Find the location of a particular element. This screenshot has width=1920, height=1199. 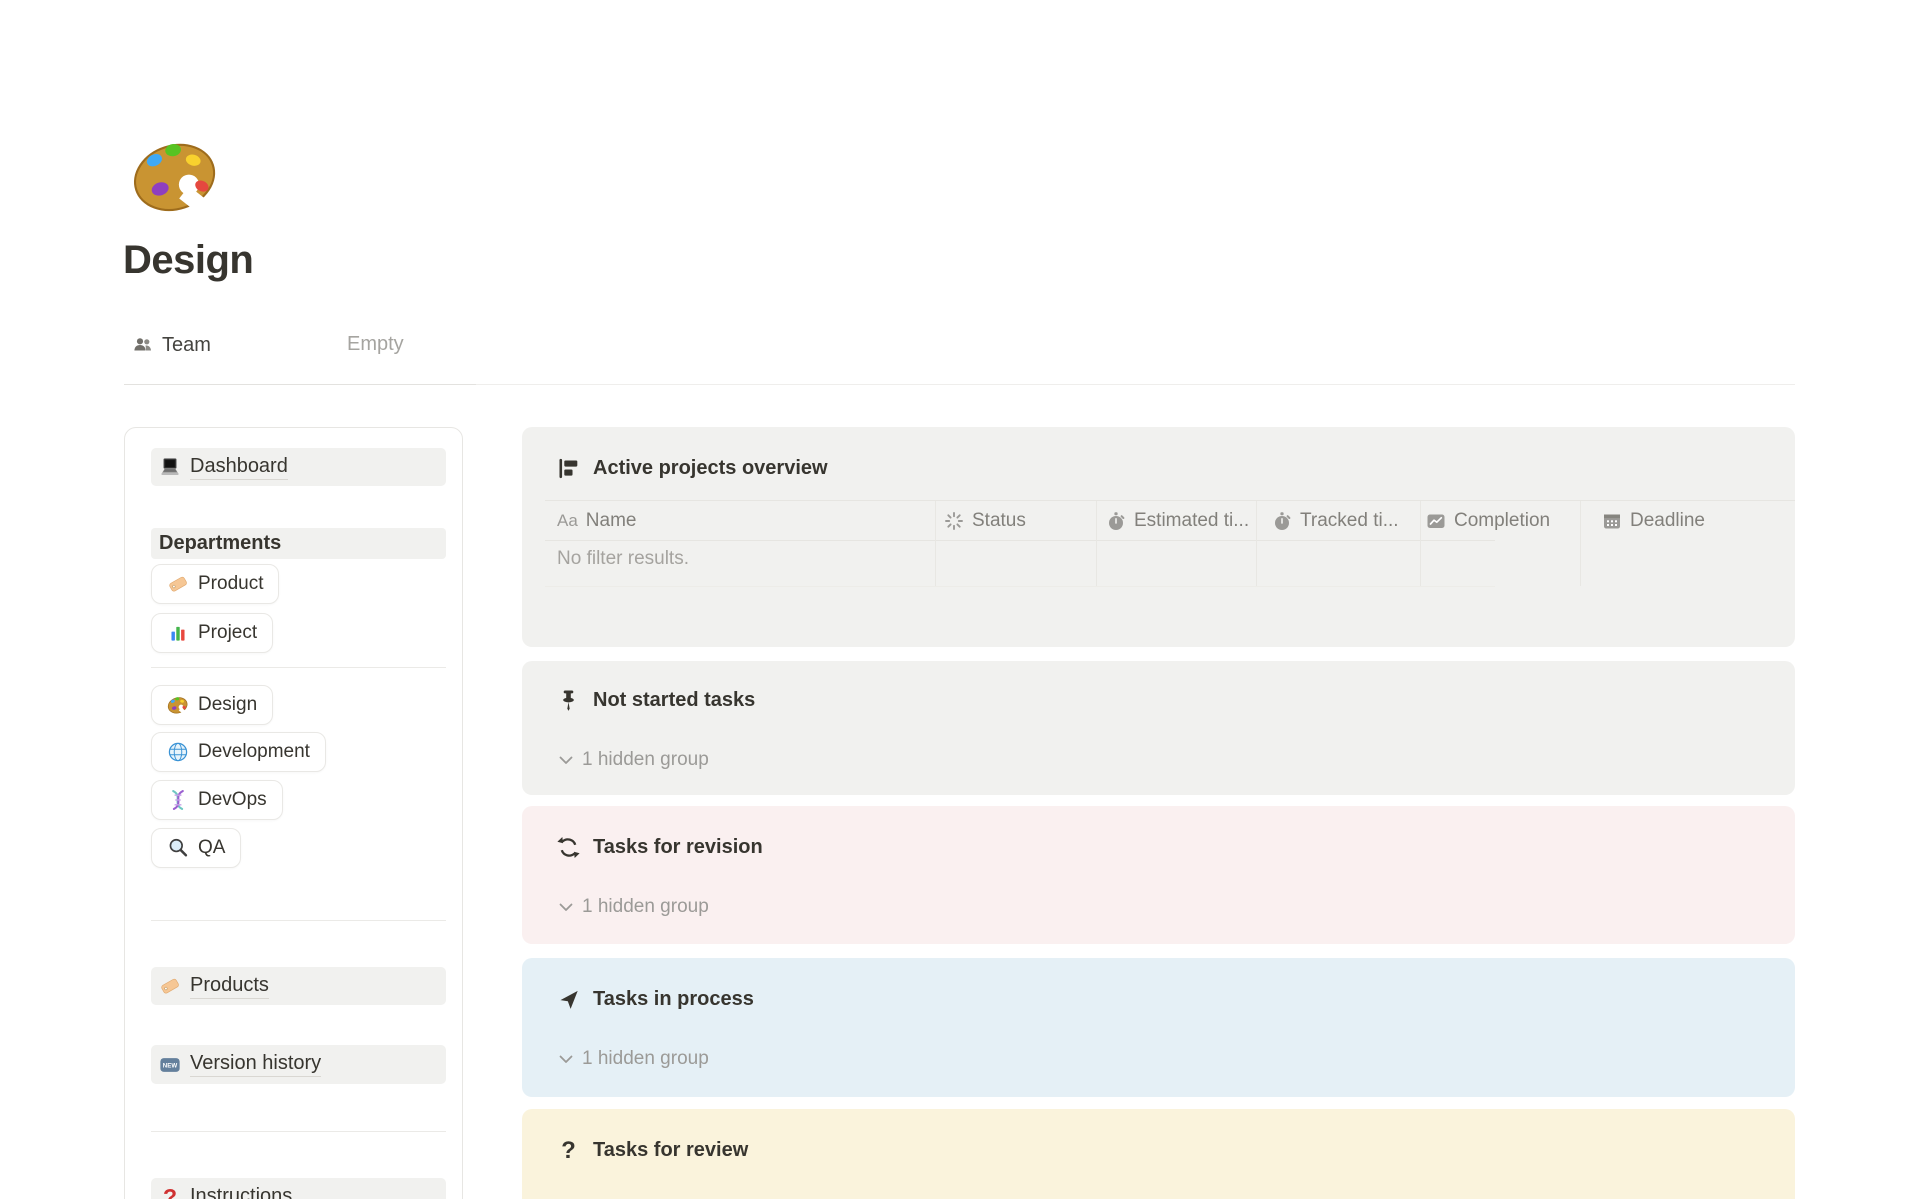

sidebar-item-version-history: NEW Version history is located at coordinates (298, 1064).